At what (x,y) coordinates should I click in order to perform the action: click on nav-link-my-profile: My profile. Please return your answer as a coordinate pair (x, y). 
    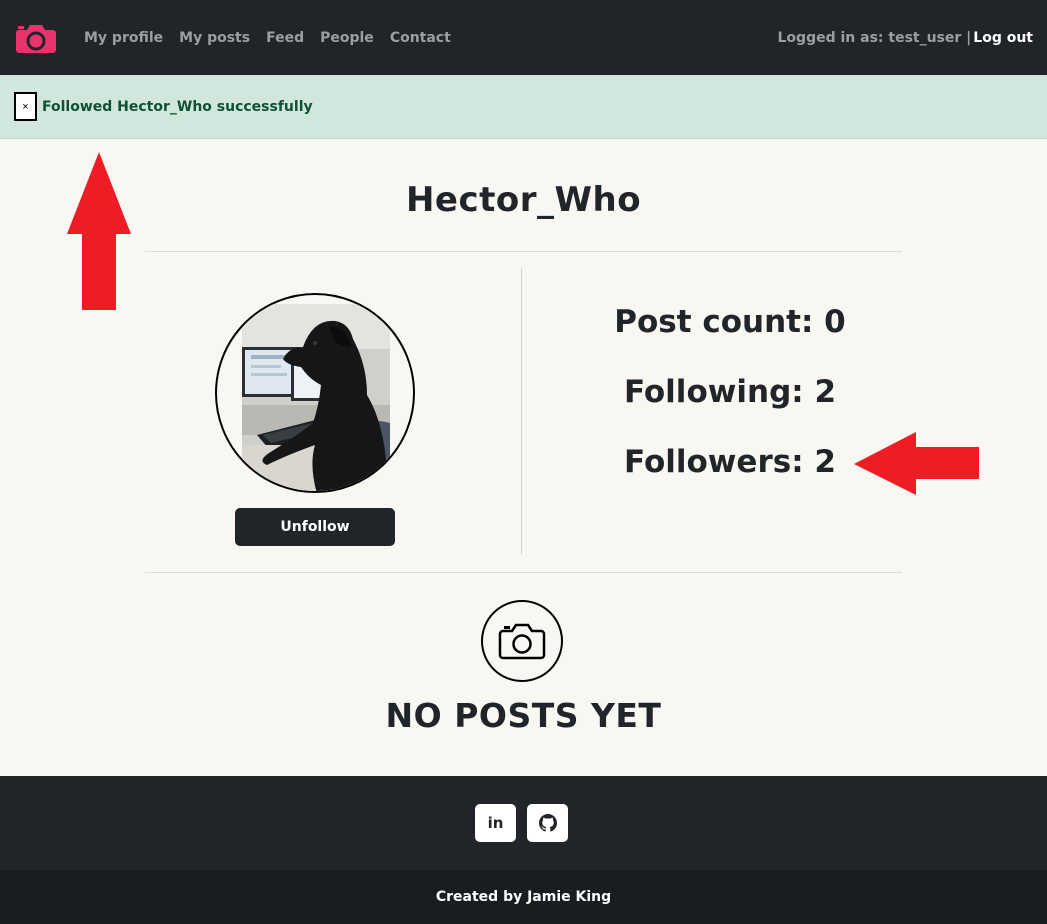
    Looking at the image, I should click on (123, 38).